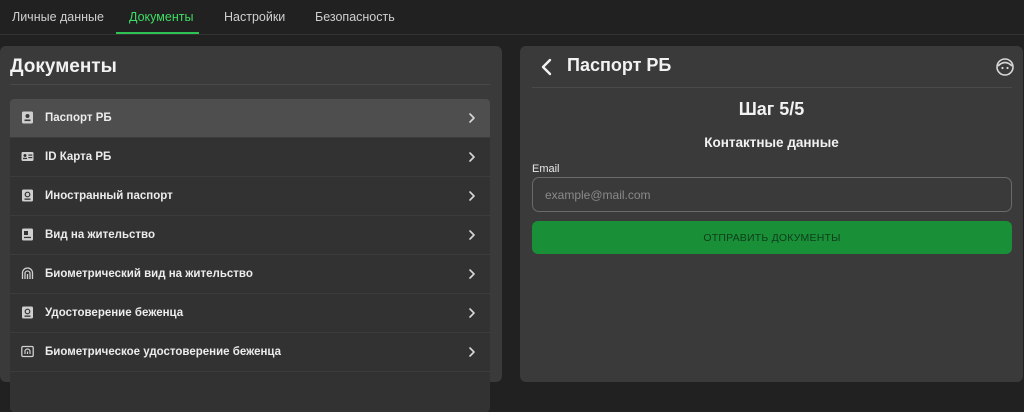  I want to click on document-item-label: Вид на жительство, so click(100, 235).